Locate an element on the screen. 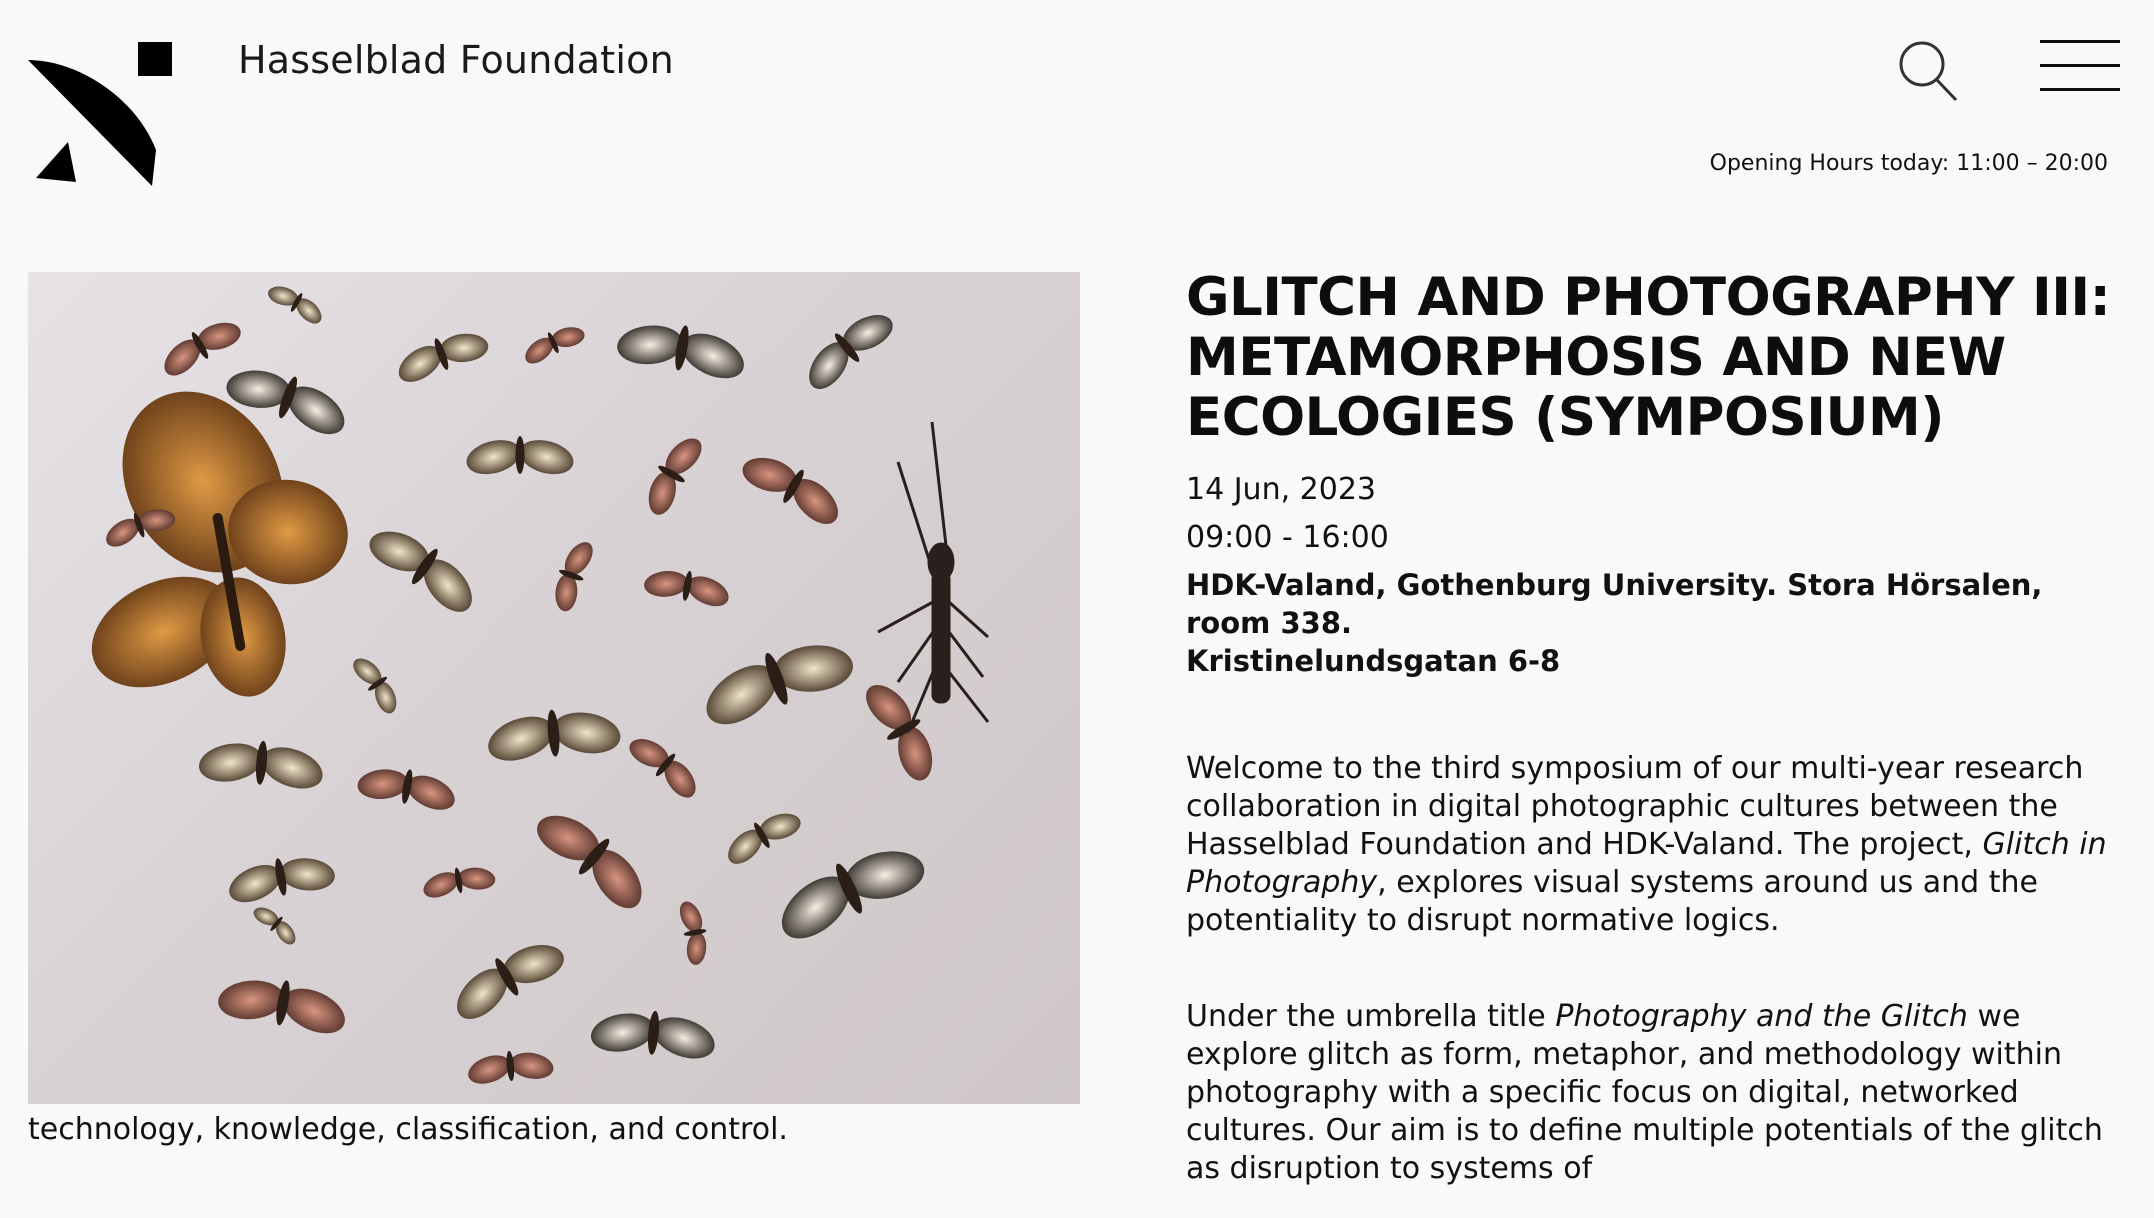 This screenshot has height=1218, width=2154. event-time: 09:00 - 16:00 is located at coordinates (1287, 537).